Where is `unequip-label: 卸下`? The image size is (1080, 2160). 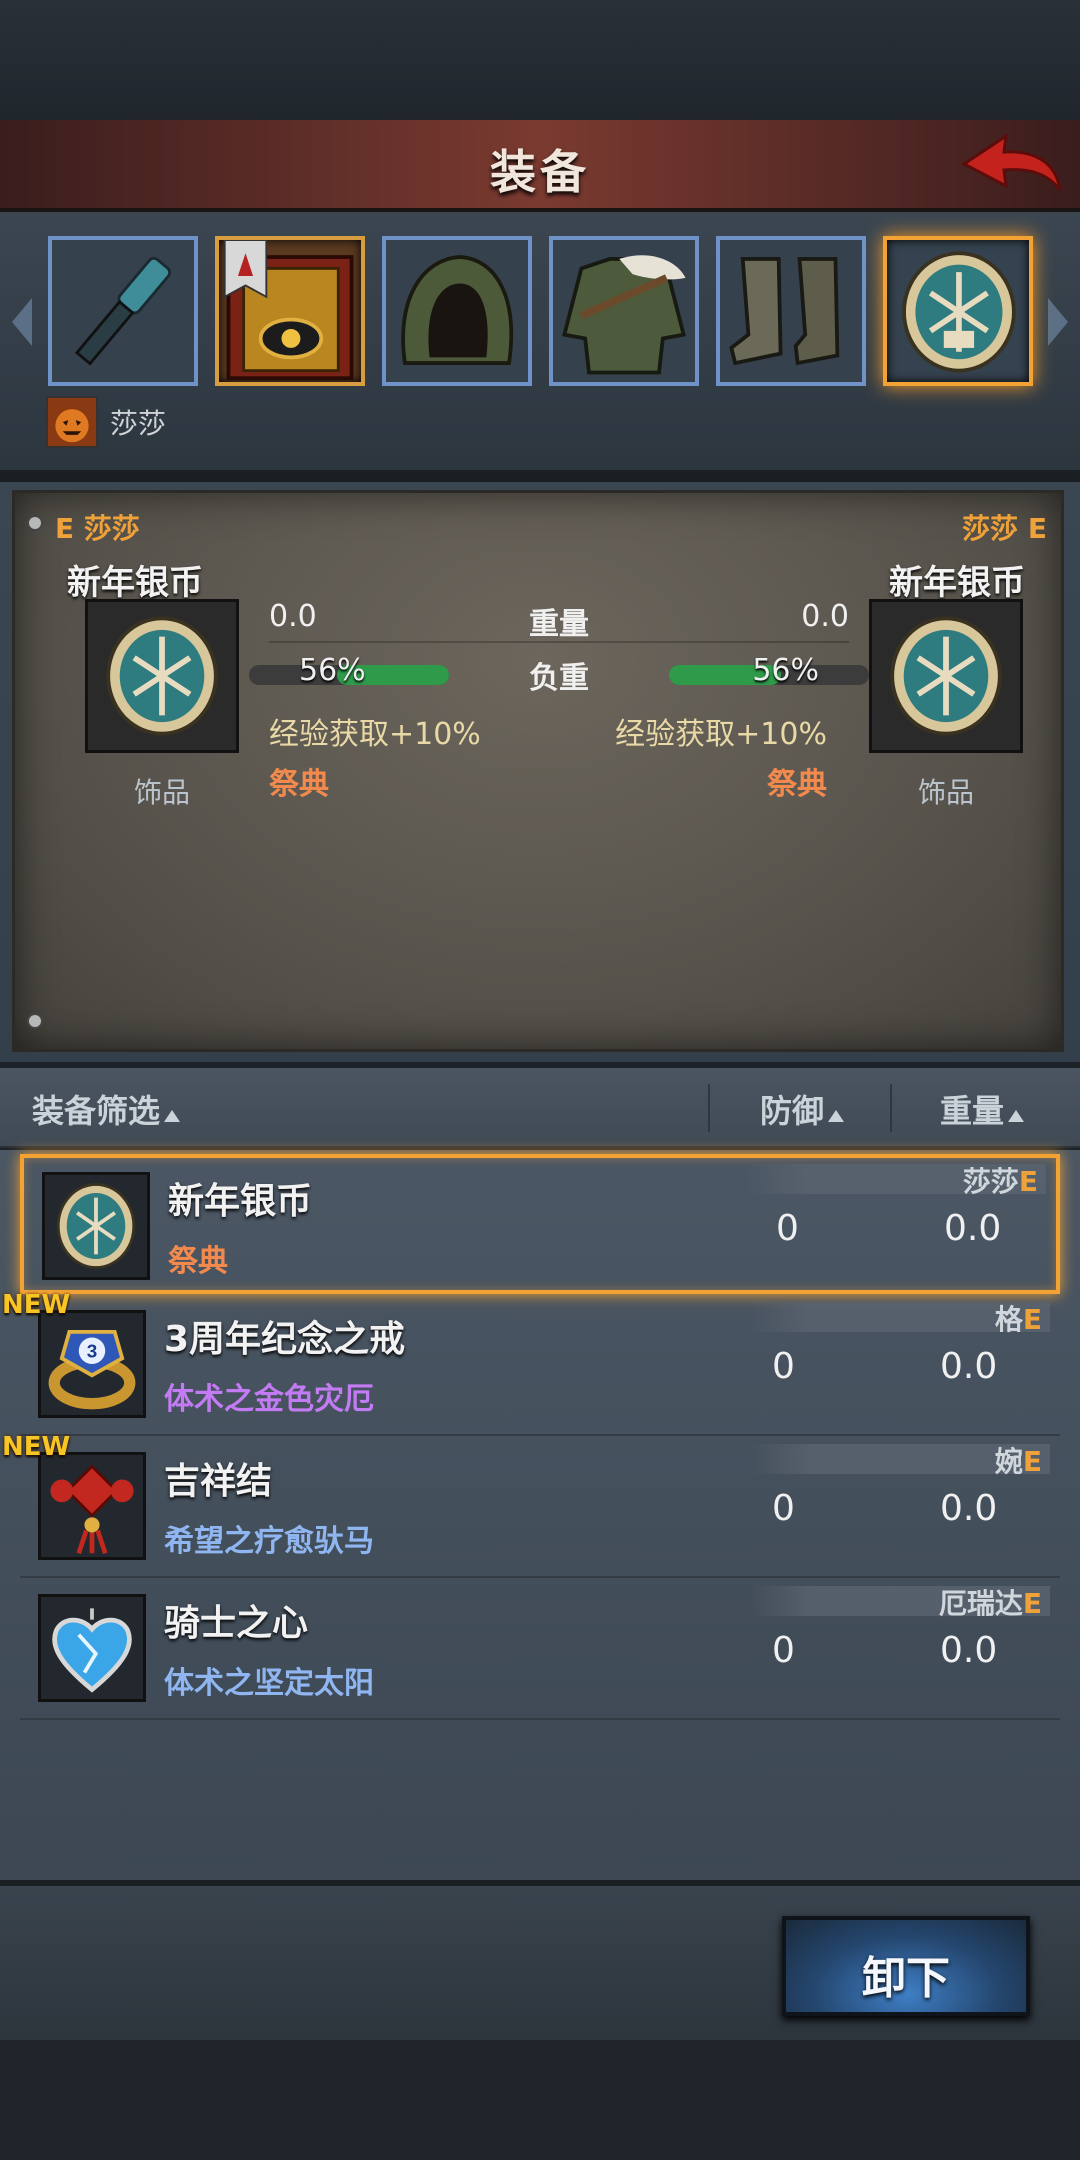
unequip-label: 卸下 is located at coordinates (906, 1978).